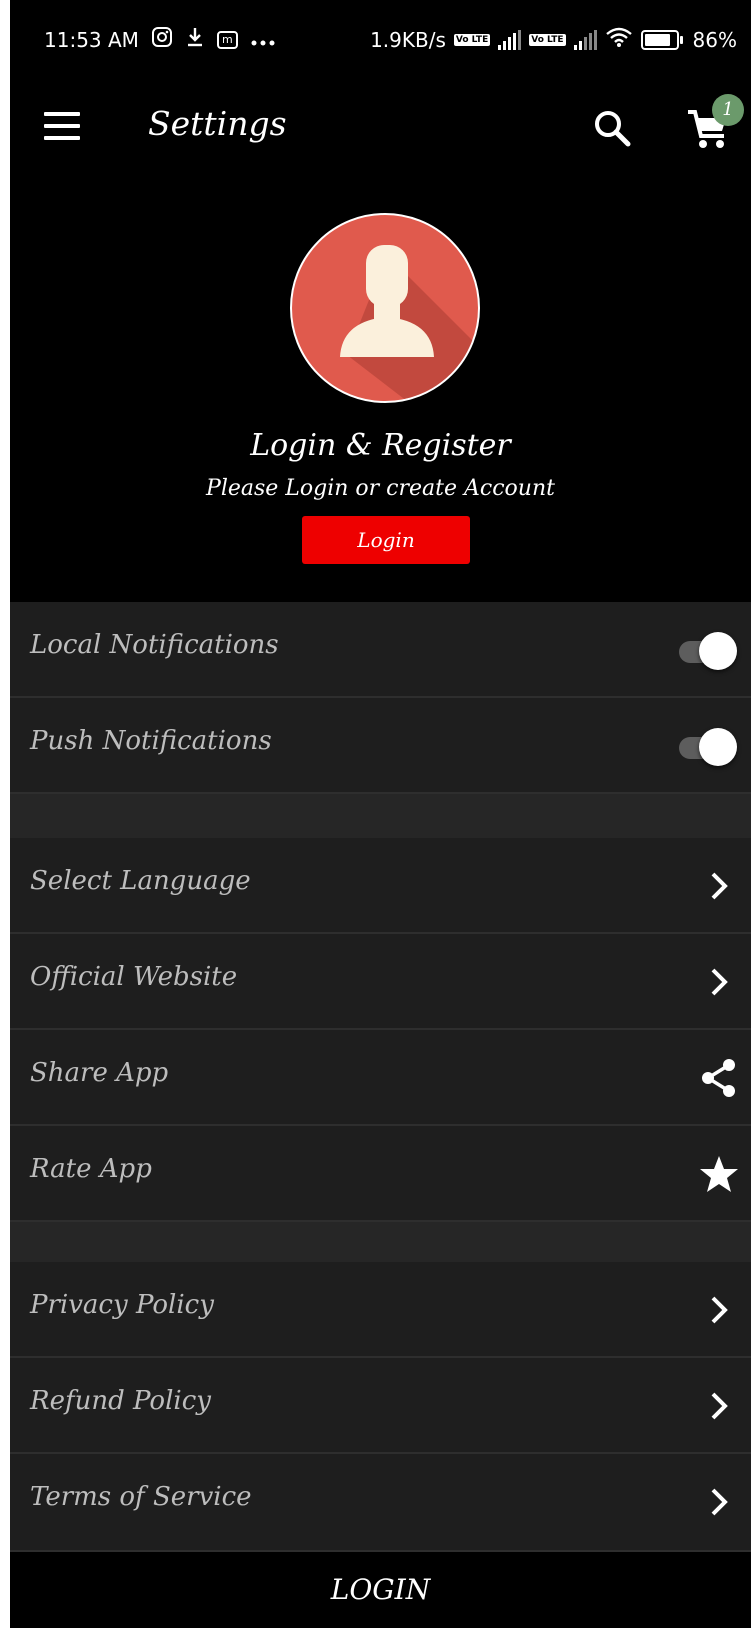 The image size is (751, 1628). What do you see at coordinates (134, 977) in the screenshot?
I see `official-website-label: Official Website` at bounding box center [134, 977].